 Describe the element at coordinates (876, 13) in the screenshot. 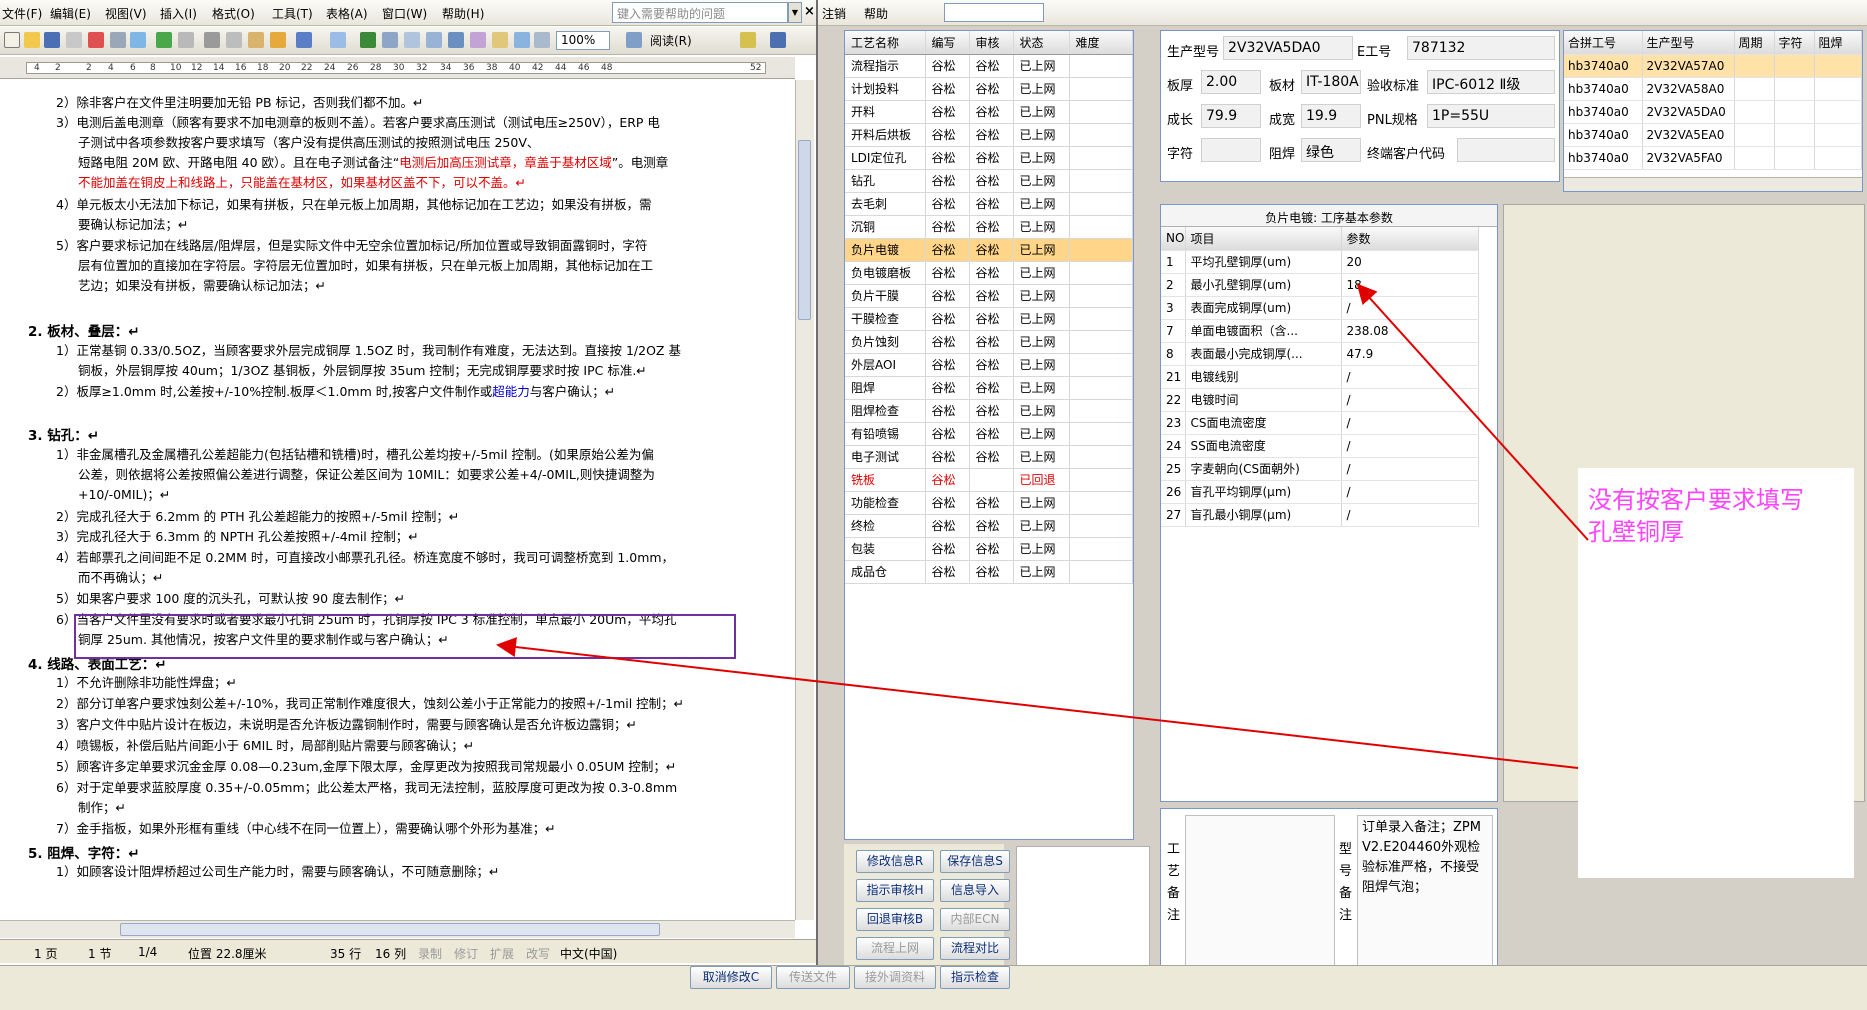

I see `menu-app-help: 帮助` at that location.